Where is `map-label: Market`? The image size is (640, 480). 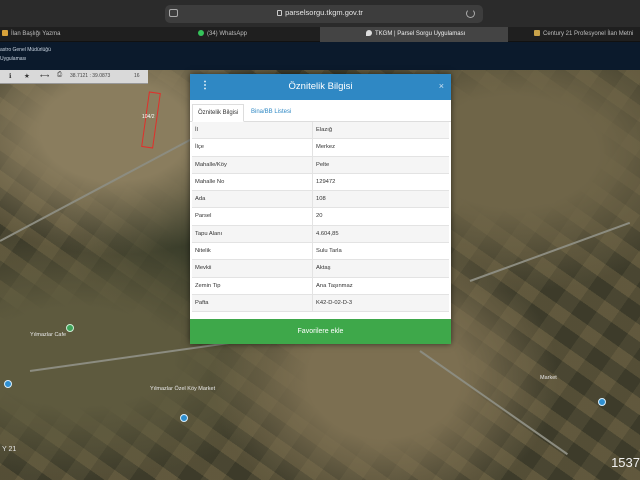
map-label: Market is located at coordinates (548, 378).